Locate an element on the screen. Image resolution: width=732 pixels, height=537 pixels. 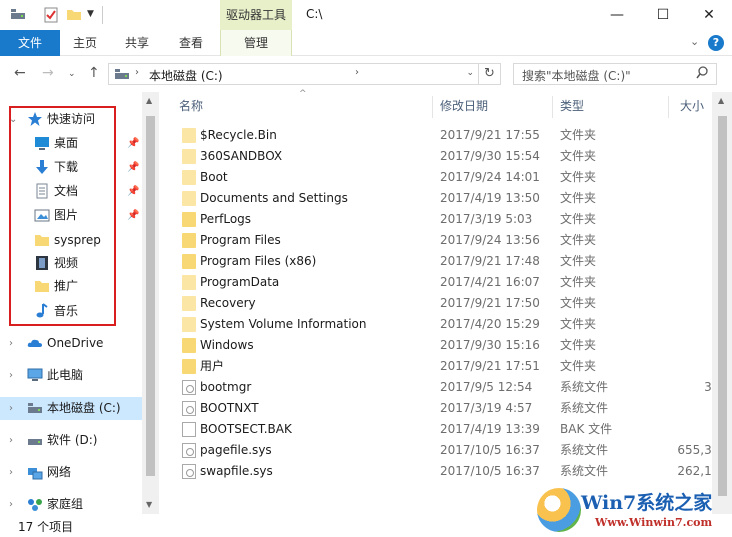
file-row: bootmgr2017/9/5 12:54系统文件386 is located at coordinates (450, 387).